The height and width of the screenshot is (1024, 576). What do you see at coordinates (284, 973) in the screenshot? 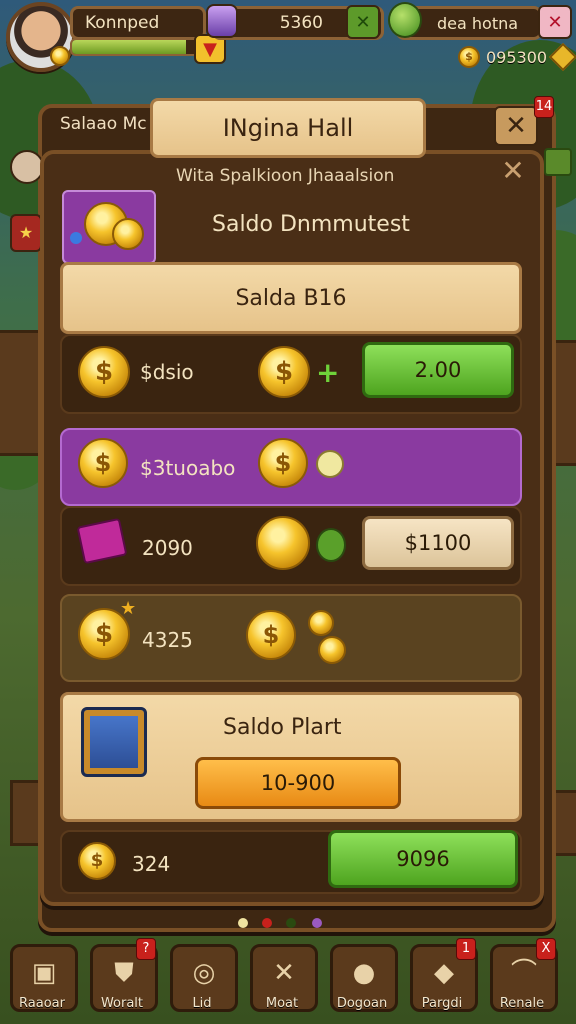
I see `swords-icon: ✕` at bounding box center [284, 973].